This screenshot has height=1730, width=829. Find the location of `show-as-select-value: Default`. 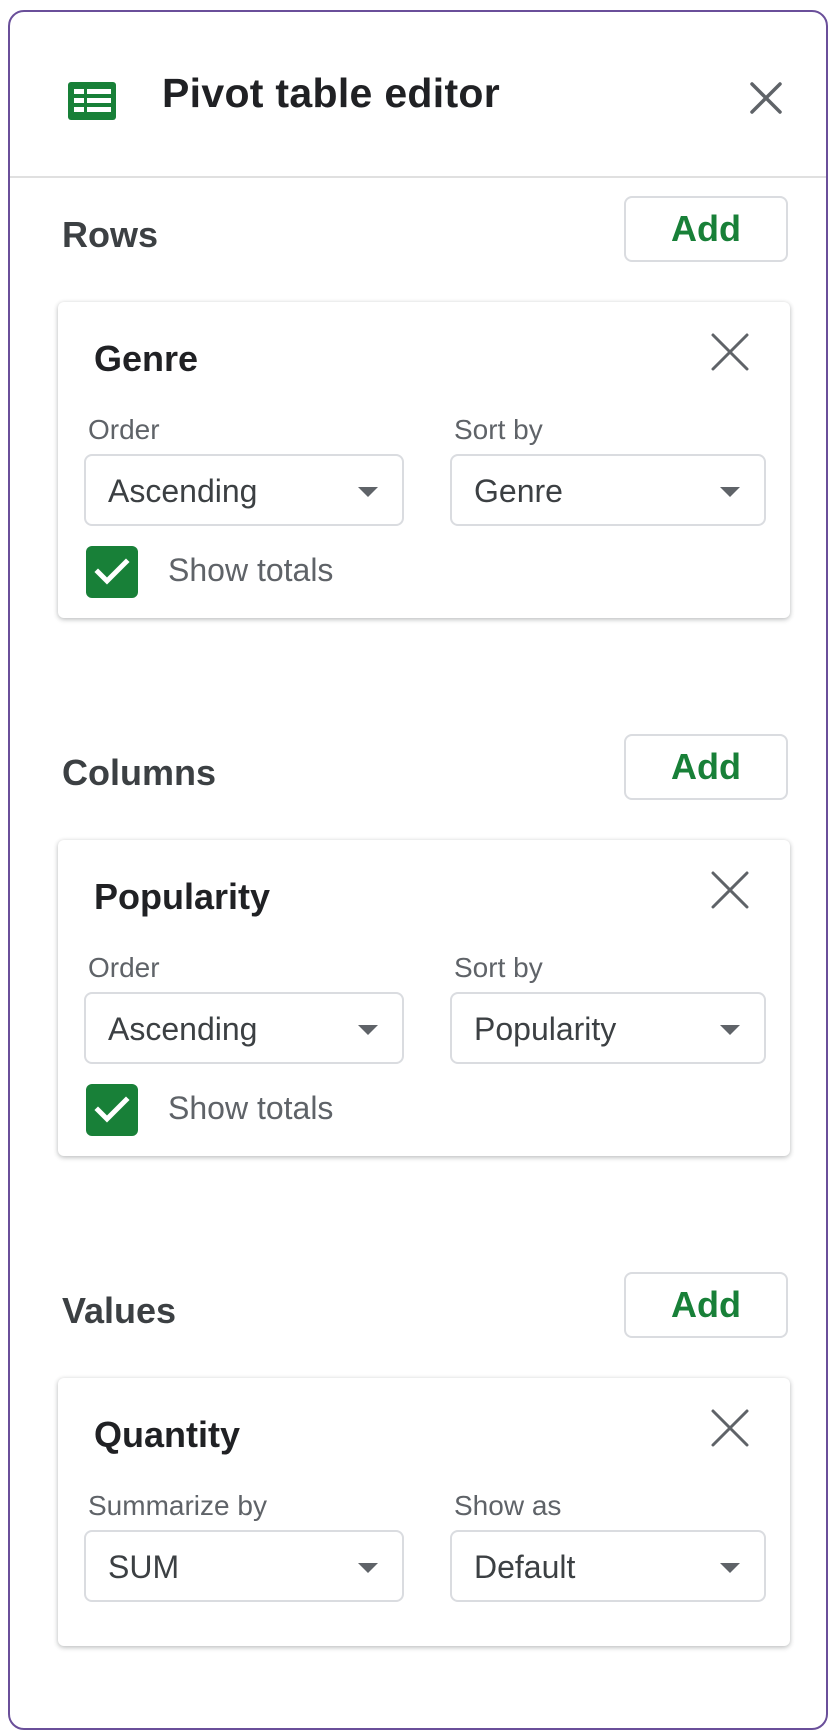

show-as-select-value: Default is located at coordinates (525, 1567).